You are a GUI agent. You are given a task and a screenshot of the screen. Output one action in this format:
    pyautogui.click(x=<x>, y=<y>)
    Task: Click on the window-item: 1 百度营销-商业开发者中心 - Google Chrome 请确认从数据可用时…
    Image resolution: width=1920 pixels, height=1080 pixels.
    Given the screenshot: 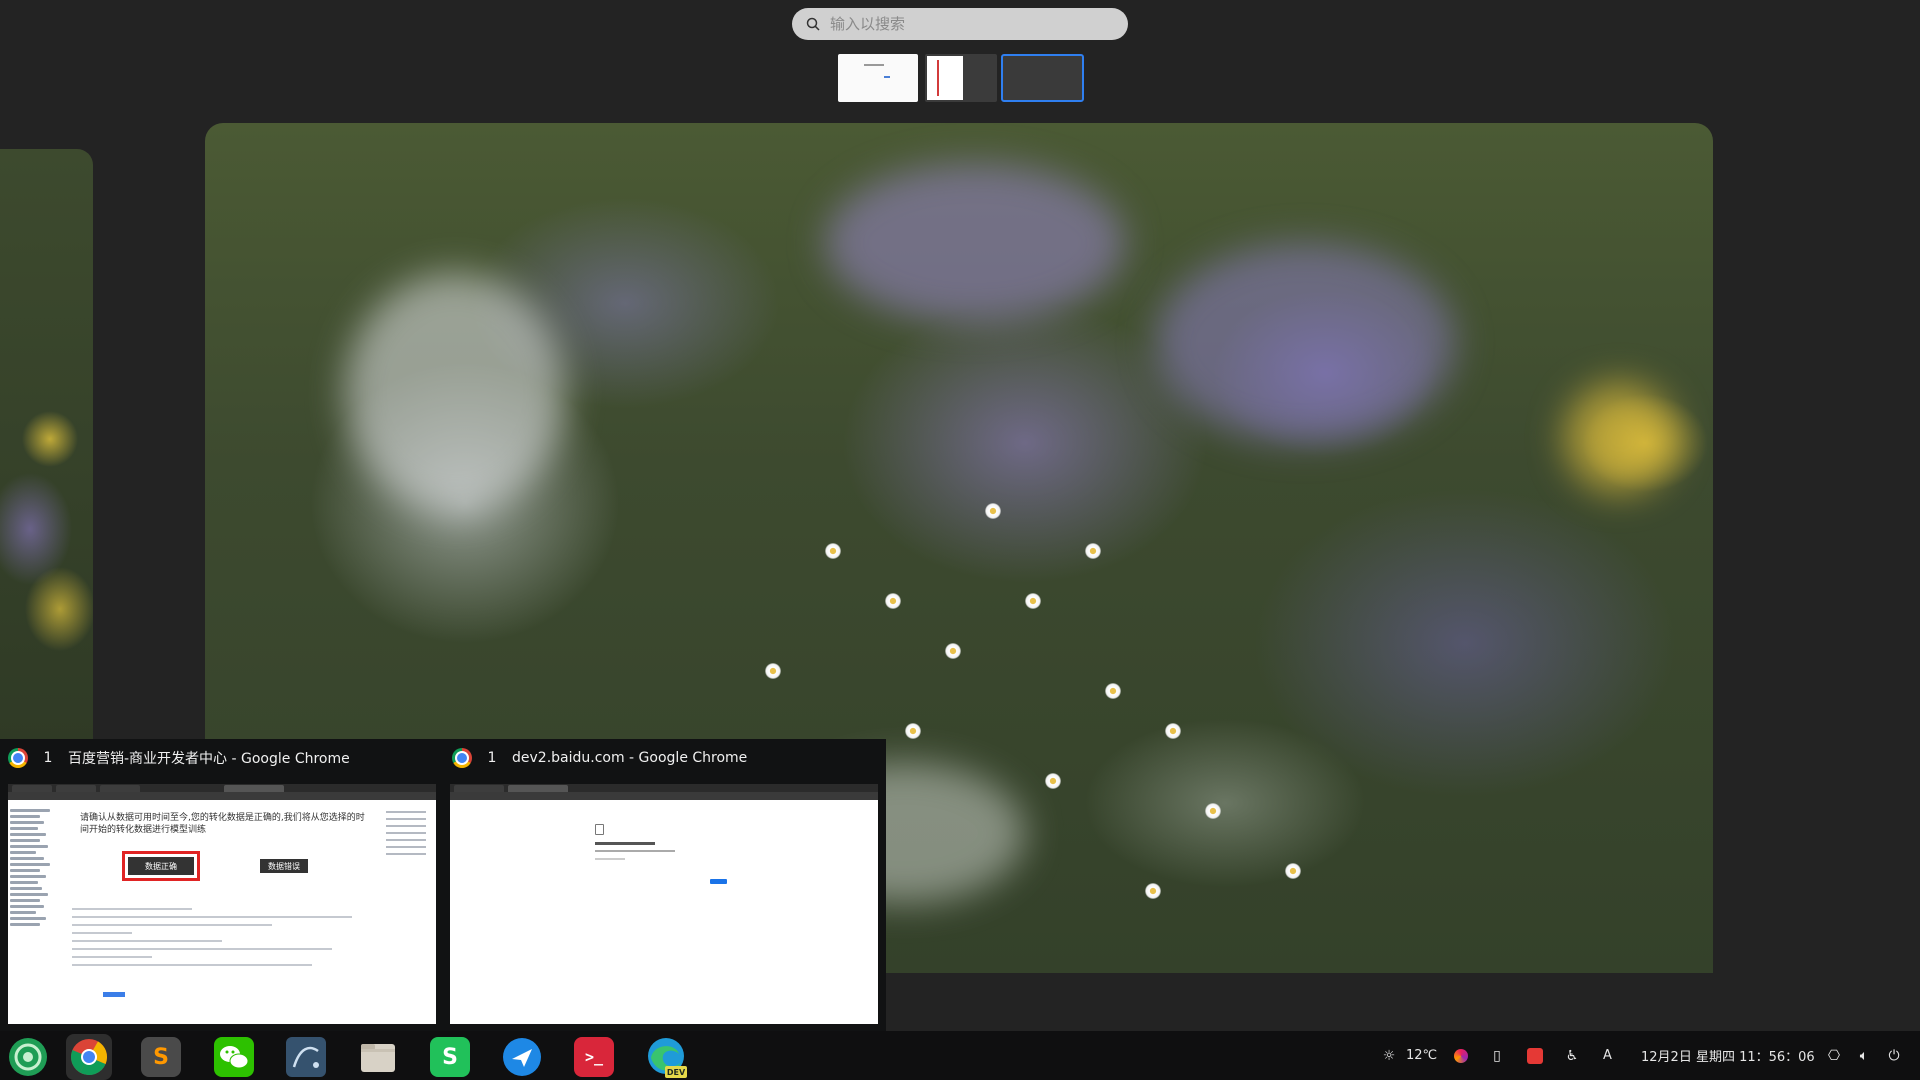 What is the action you would take?
    pyautogui.click(x=222, y=885)
    